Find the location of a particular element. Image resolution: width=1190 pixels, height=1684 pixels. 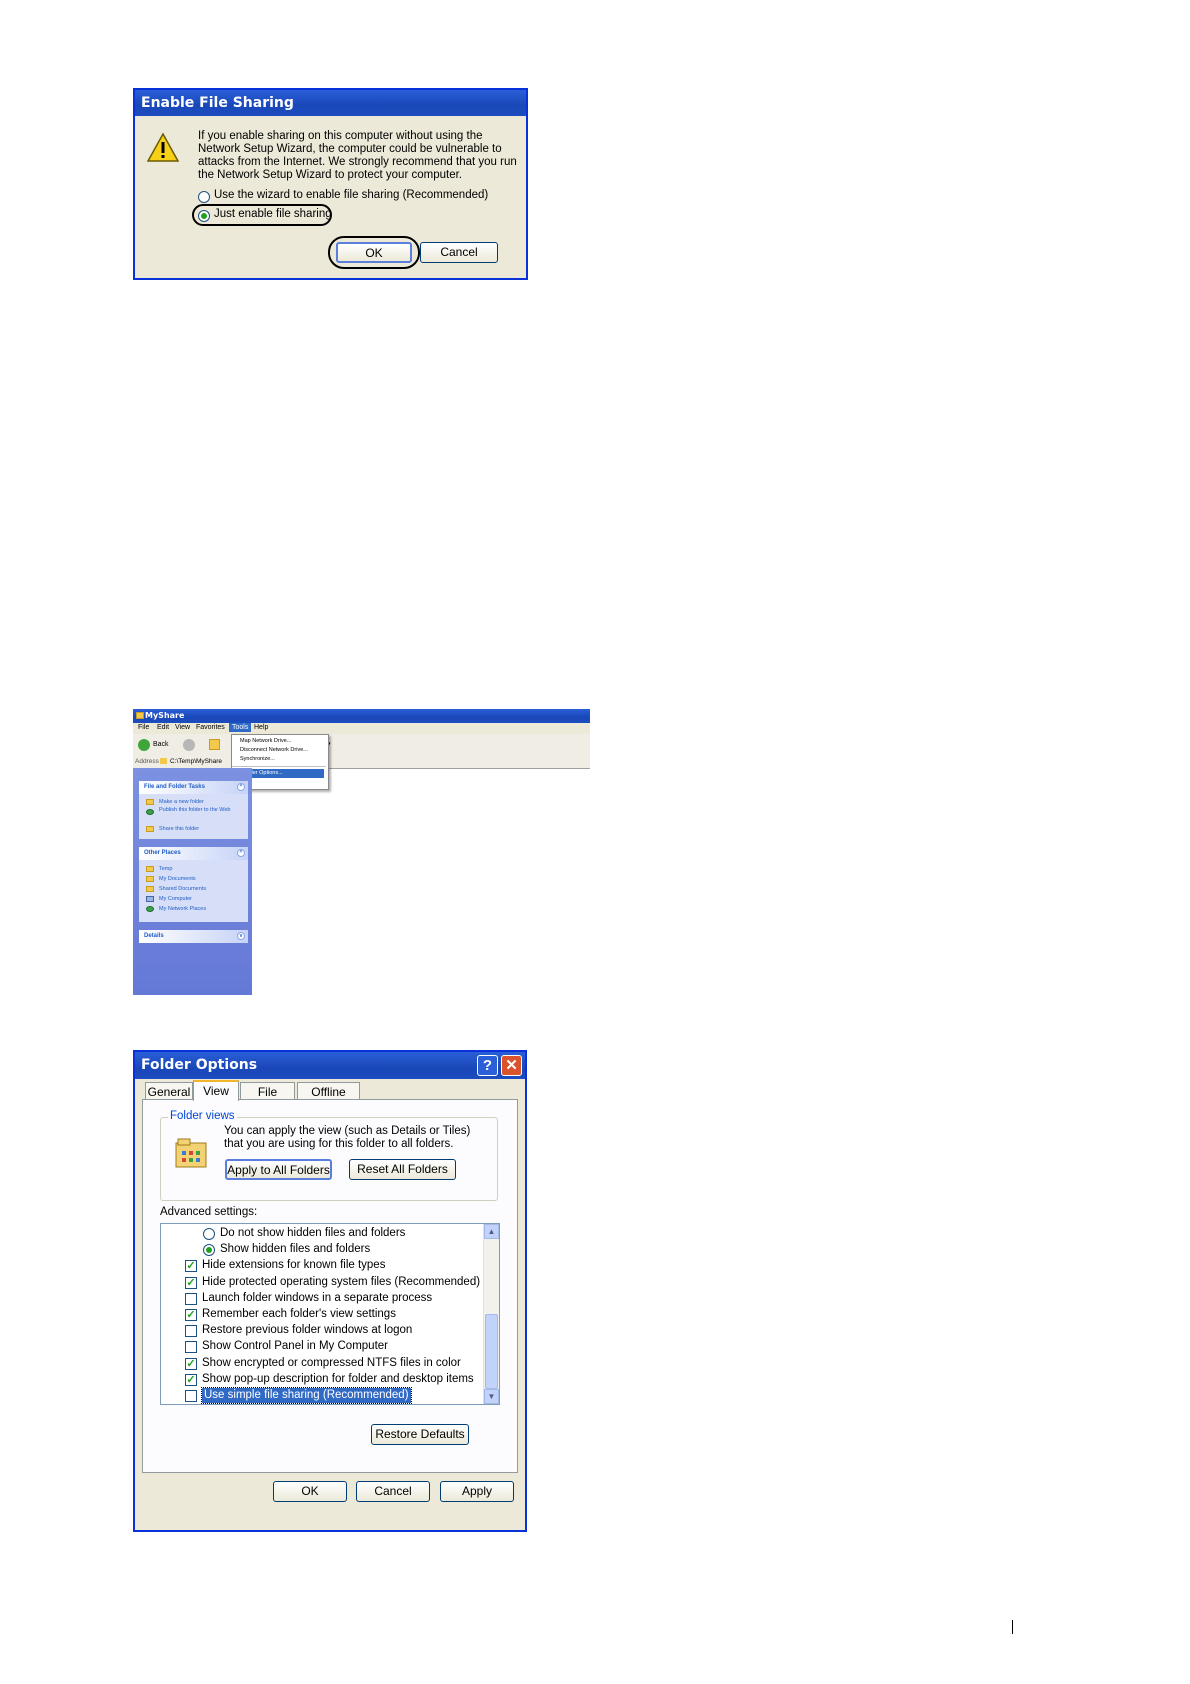

address-input: C:\Temp\MyShare is located at coordinates (196, 761).